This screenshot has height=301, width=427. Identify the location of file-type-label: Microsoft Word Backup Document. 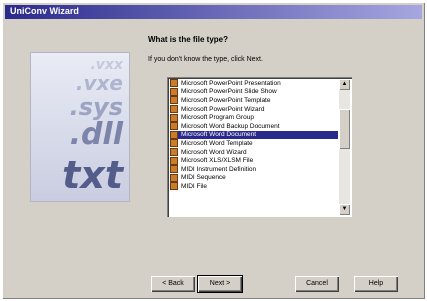
(230, 126).